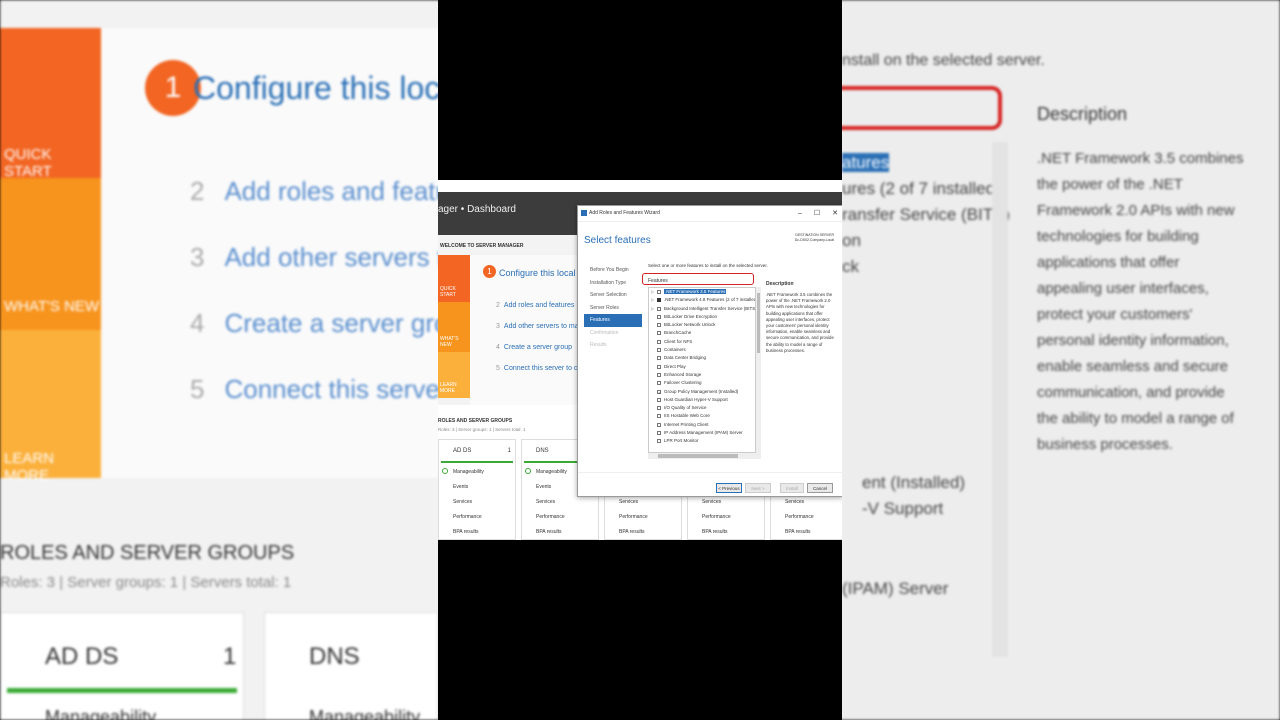 The image size is (1280, 720). I want to click on feature-item: I/O Quality of Service, so click(702, 408).